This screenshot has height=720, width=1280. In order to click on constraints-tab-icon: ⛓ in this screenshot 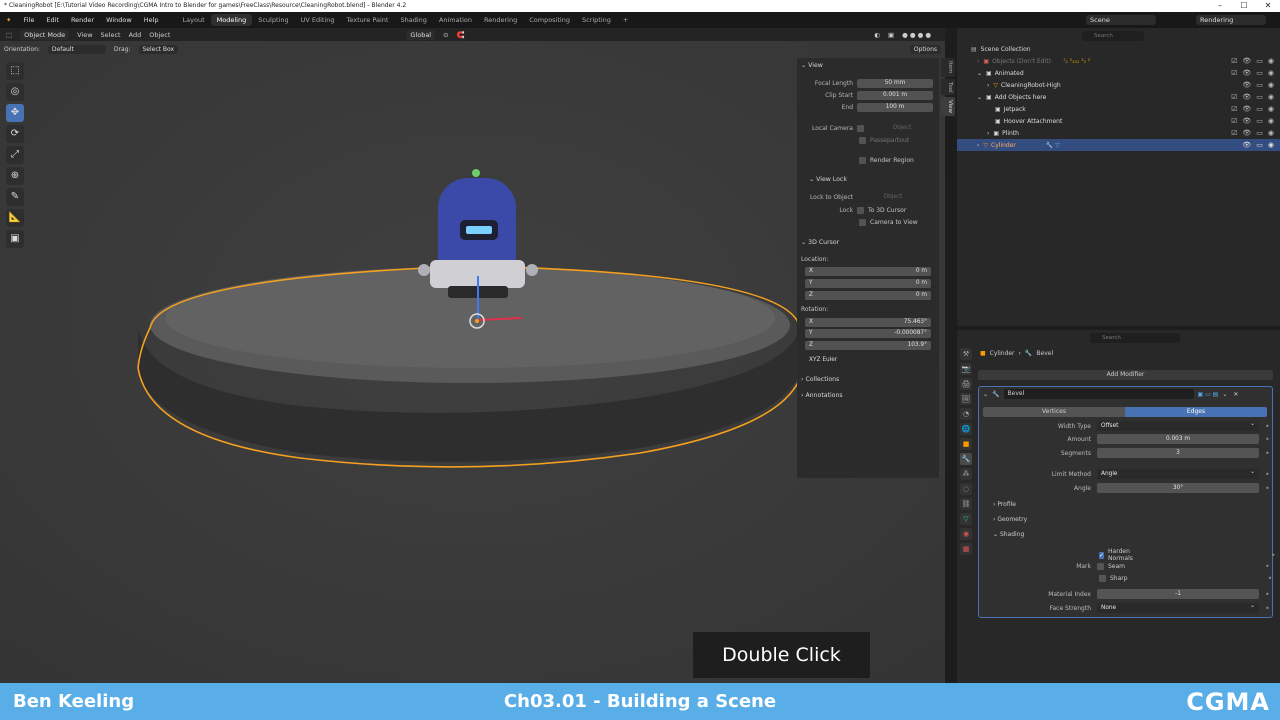, I will do `click(966, 504)`.